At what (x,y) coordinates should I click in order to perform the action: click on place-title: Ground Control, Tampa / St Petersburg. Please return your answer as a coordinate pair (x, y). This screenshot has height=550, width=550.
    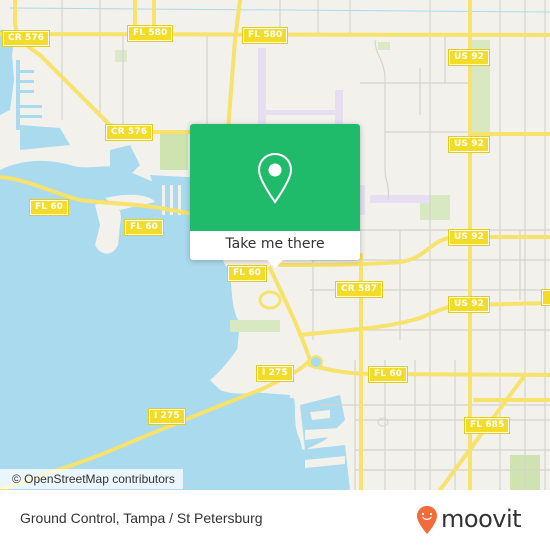
    Looking at the image, I should click on (141, 518).